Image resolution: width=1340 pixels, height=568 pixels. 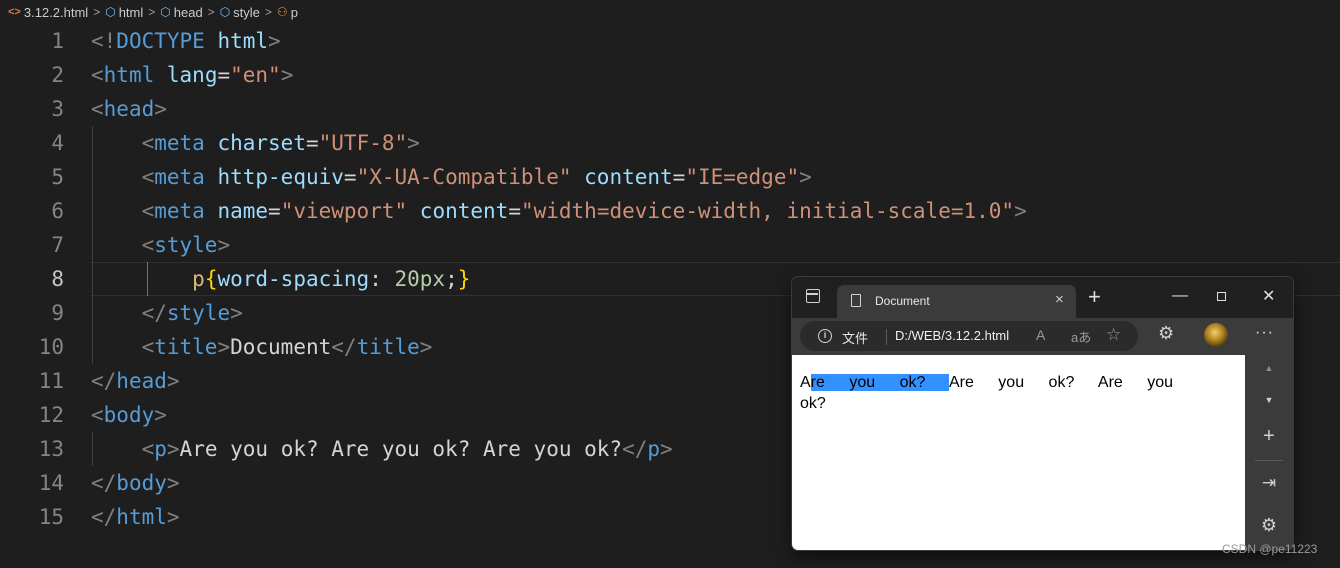 I want to click on exit-sidebar-icon: ⇥, so click(x=1269, y=483).